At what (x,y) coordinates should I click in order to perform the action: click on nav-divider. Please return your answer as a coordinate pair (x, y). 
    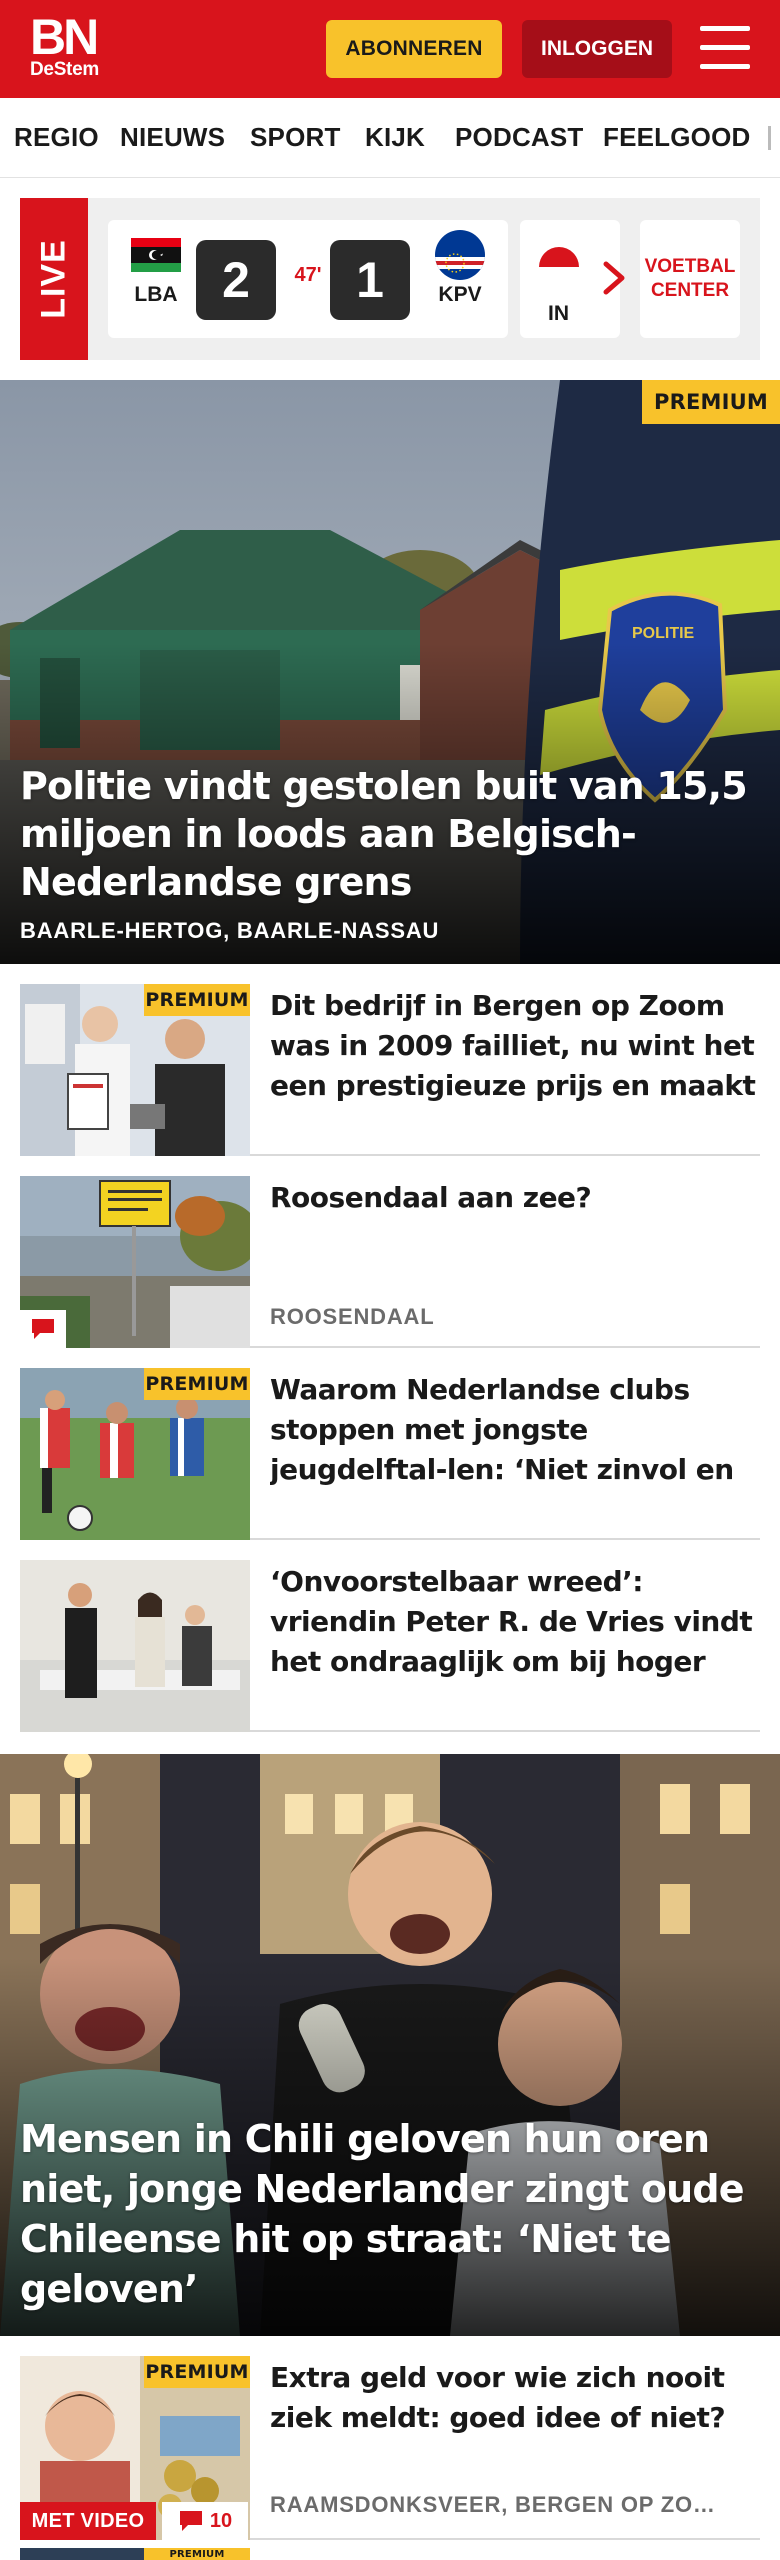
    Looking at the image, I should click on (769, 138).